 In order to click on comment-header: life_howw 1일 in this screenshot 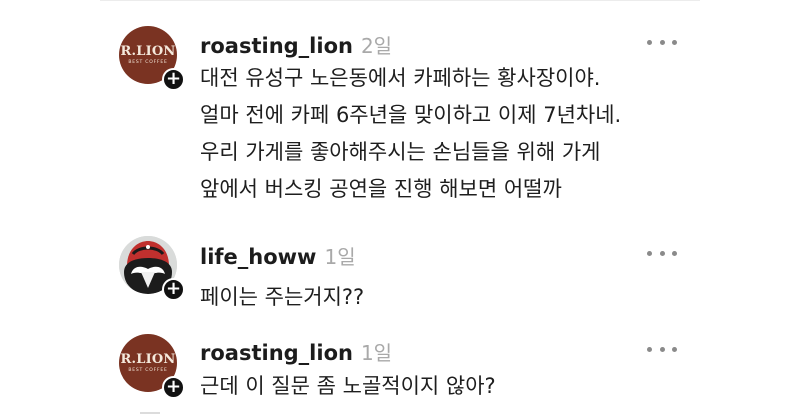, I will do `click(278, 255)`.